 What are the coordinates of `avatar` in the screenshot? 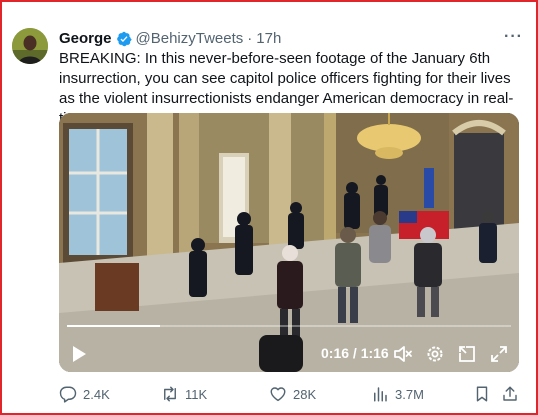 It's located at (30, 46).